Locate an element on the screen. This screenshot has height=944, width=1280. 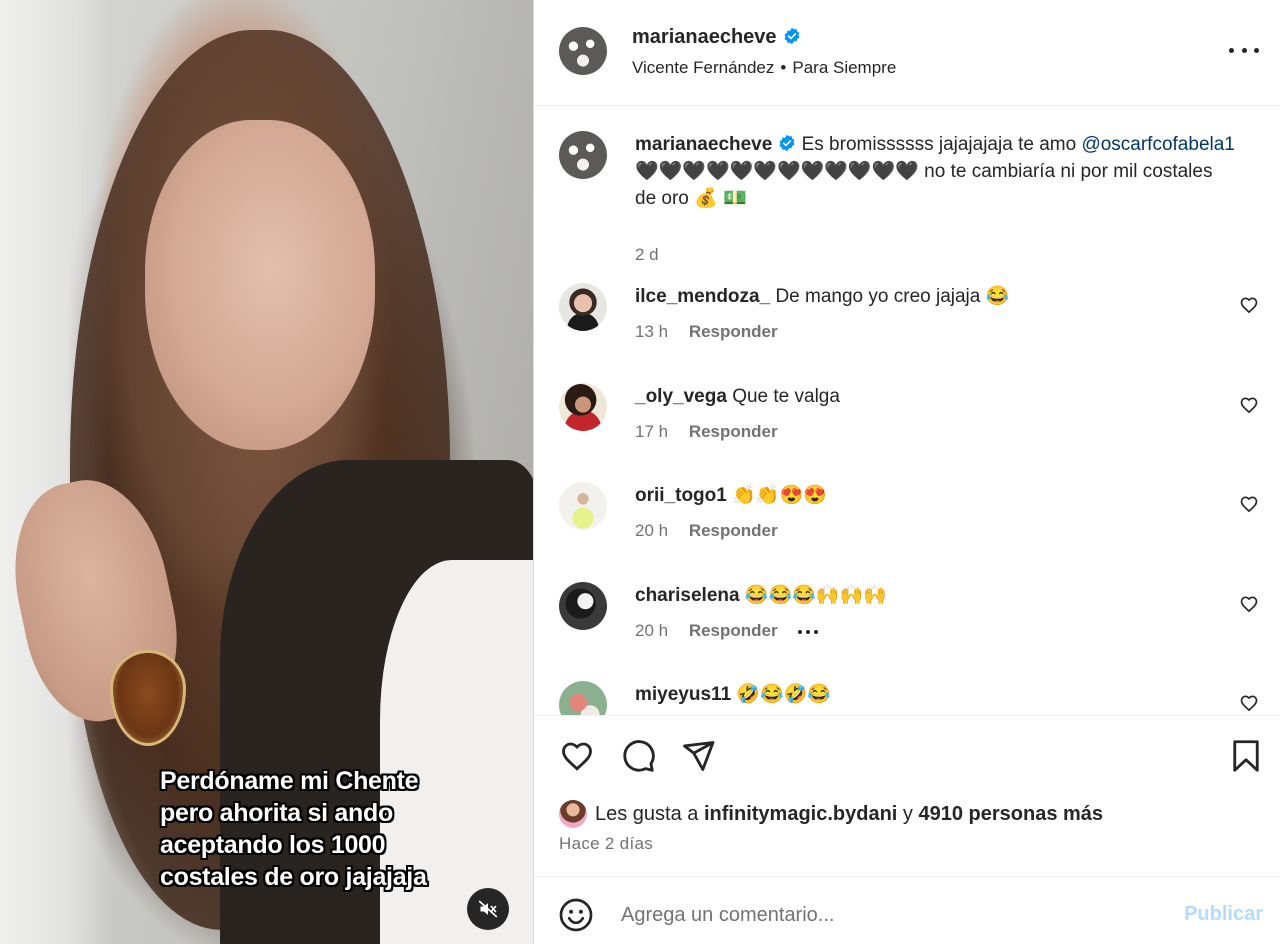
comment-time: 13 h is located at coordinates (651, 331).